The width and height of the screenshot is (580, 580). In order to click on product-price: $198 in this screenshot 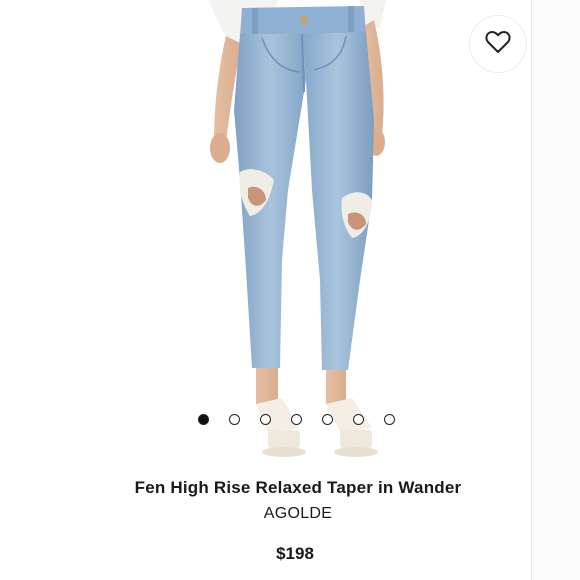, I will do `click(295, 553)`.